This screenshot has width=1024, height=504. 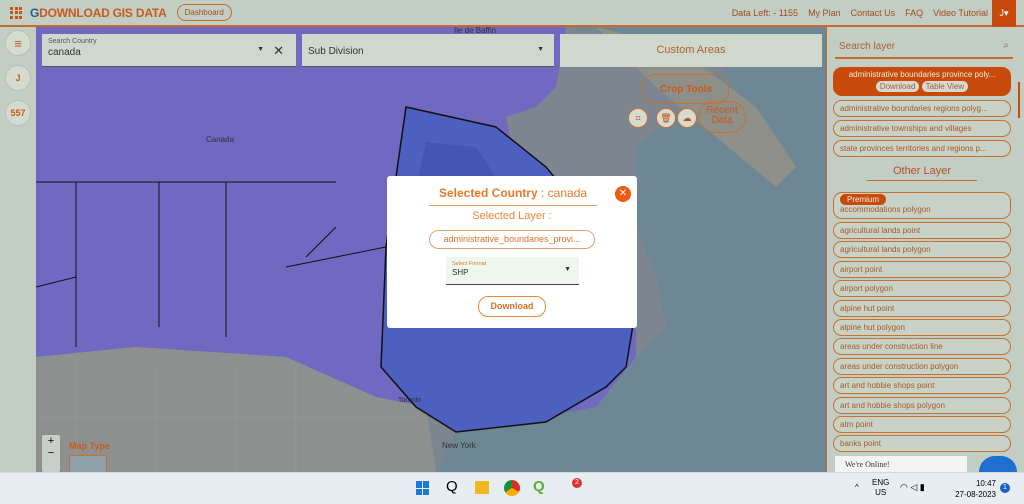 What do you see at coordinates (922, 128) in the screenshot?
I see `list-item: administrative townships and villages` at bounding box center [922, 128].